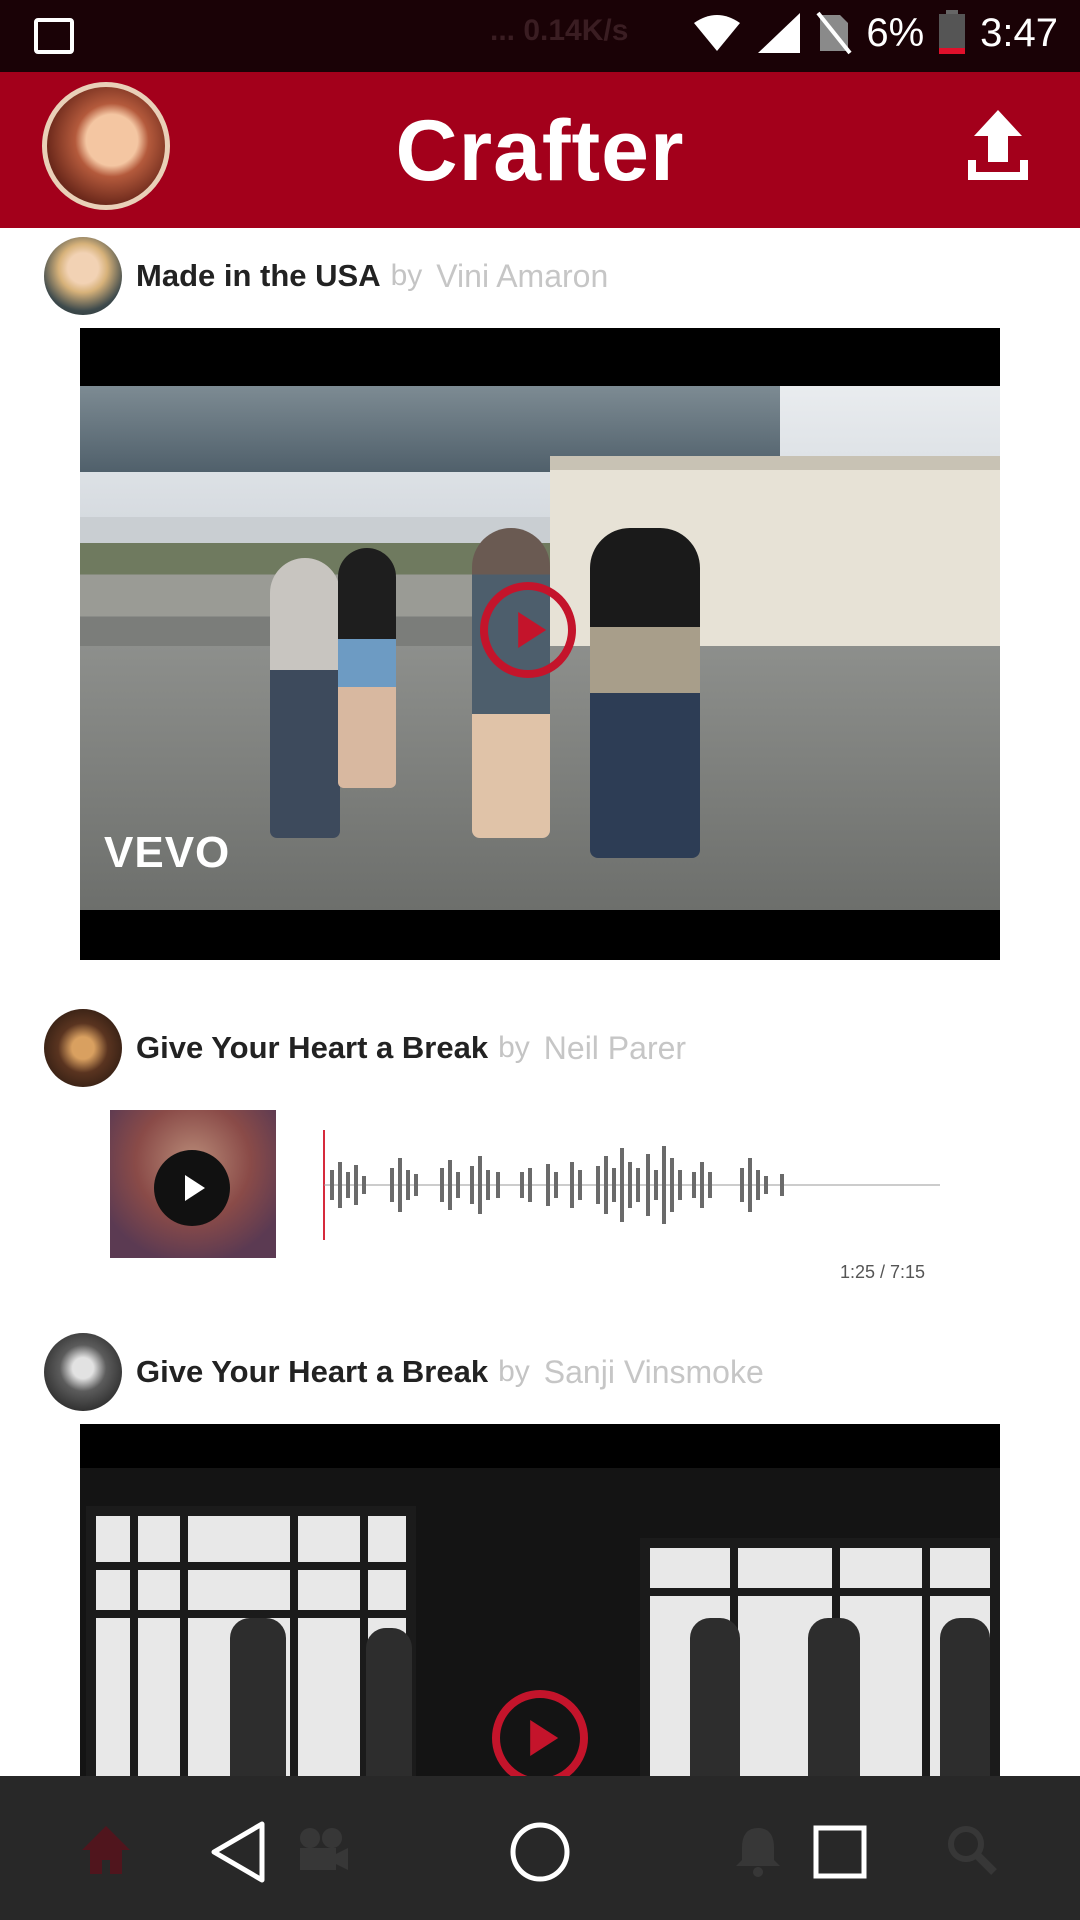 This screenshot has width=1080, height=1920. I want to click on back-icon, so click(240, 1852).